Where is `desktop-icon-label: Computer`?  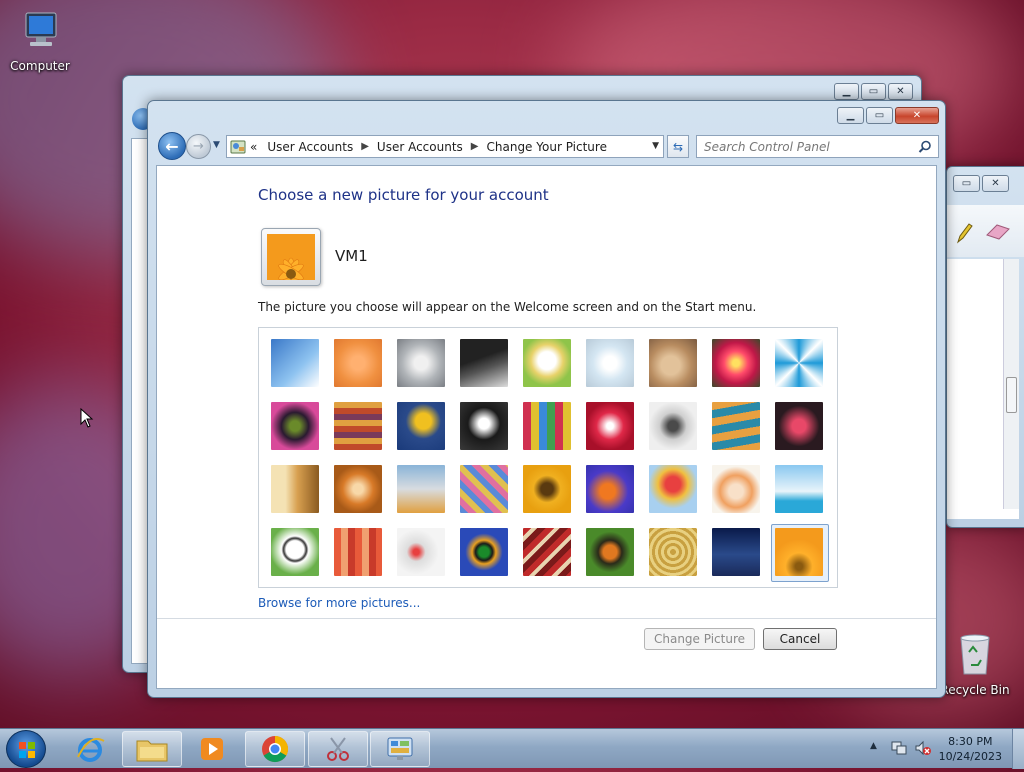
desktop-icon-label: Computer is located at coordinates (40, 66).